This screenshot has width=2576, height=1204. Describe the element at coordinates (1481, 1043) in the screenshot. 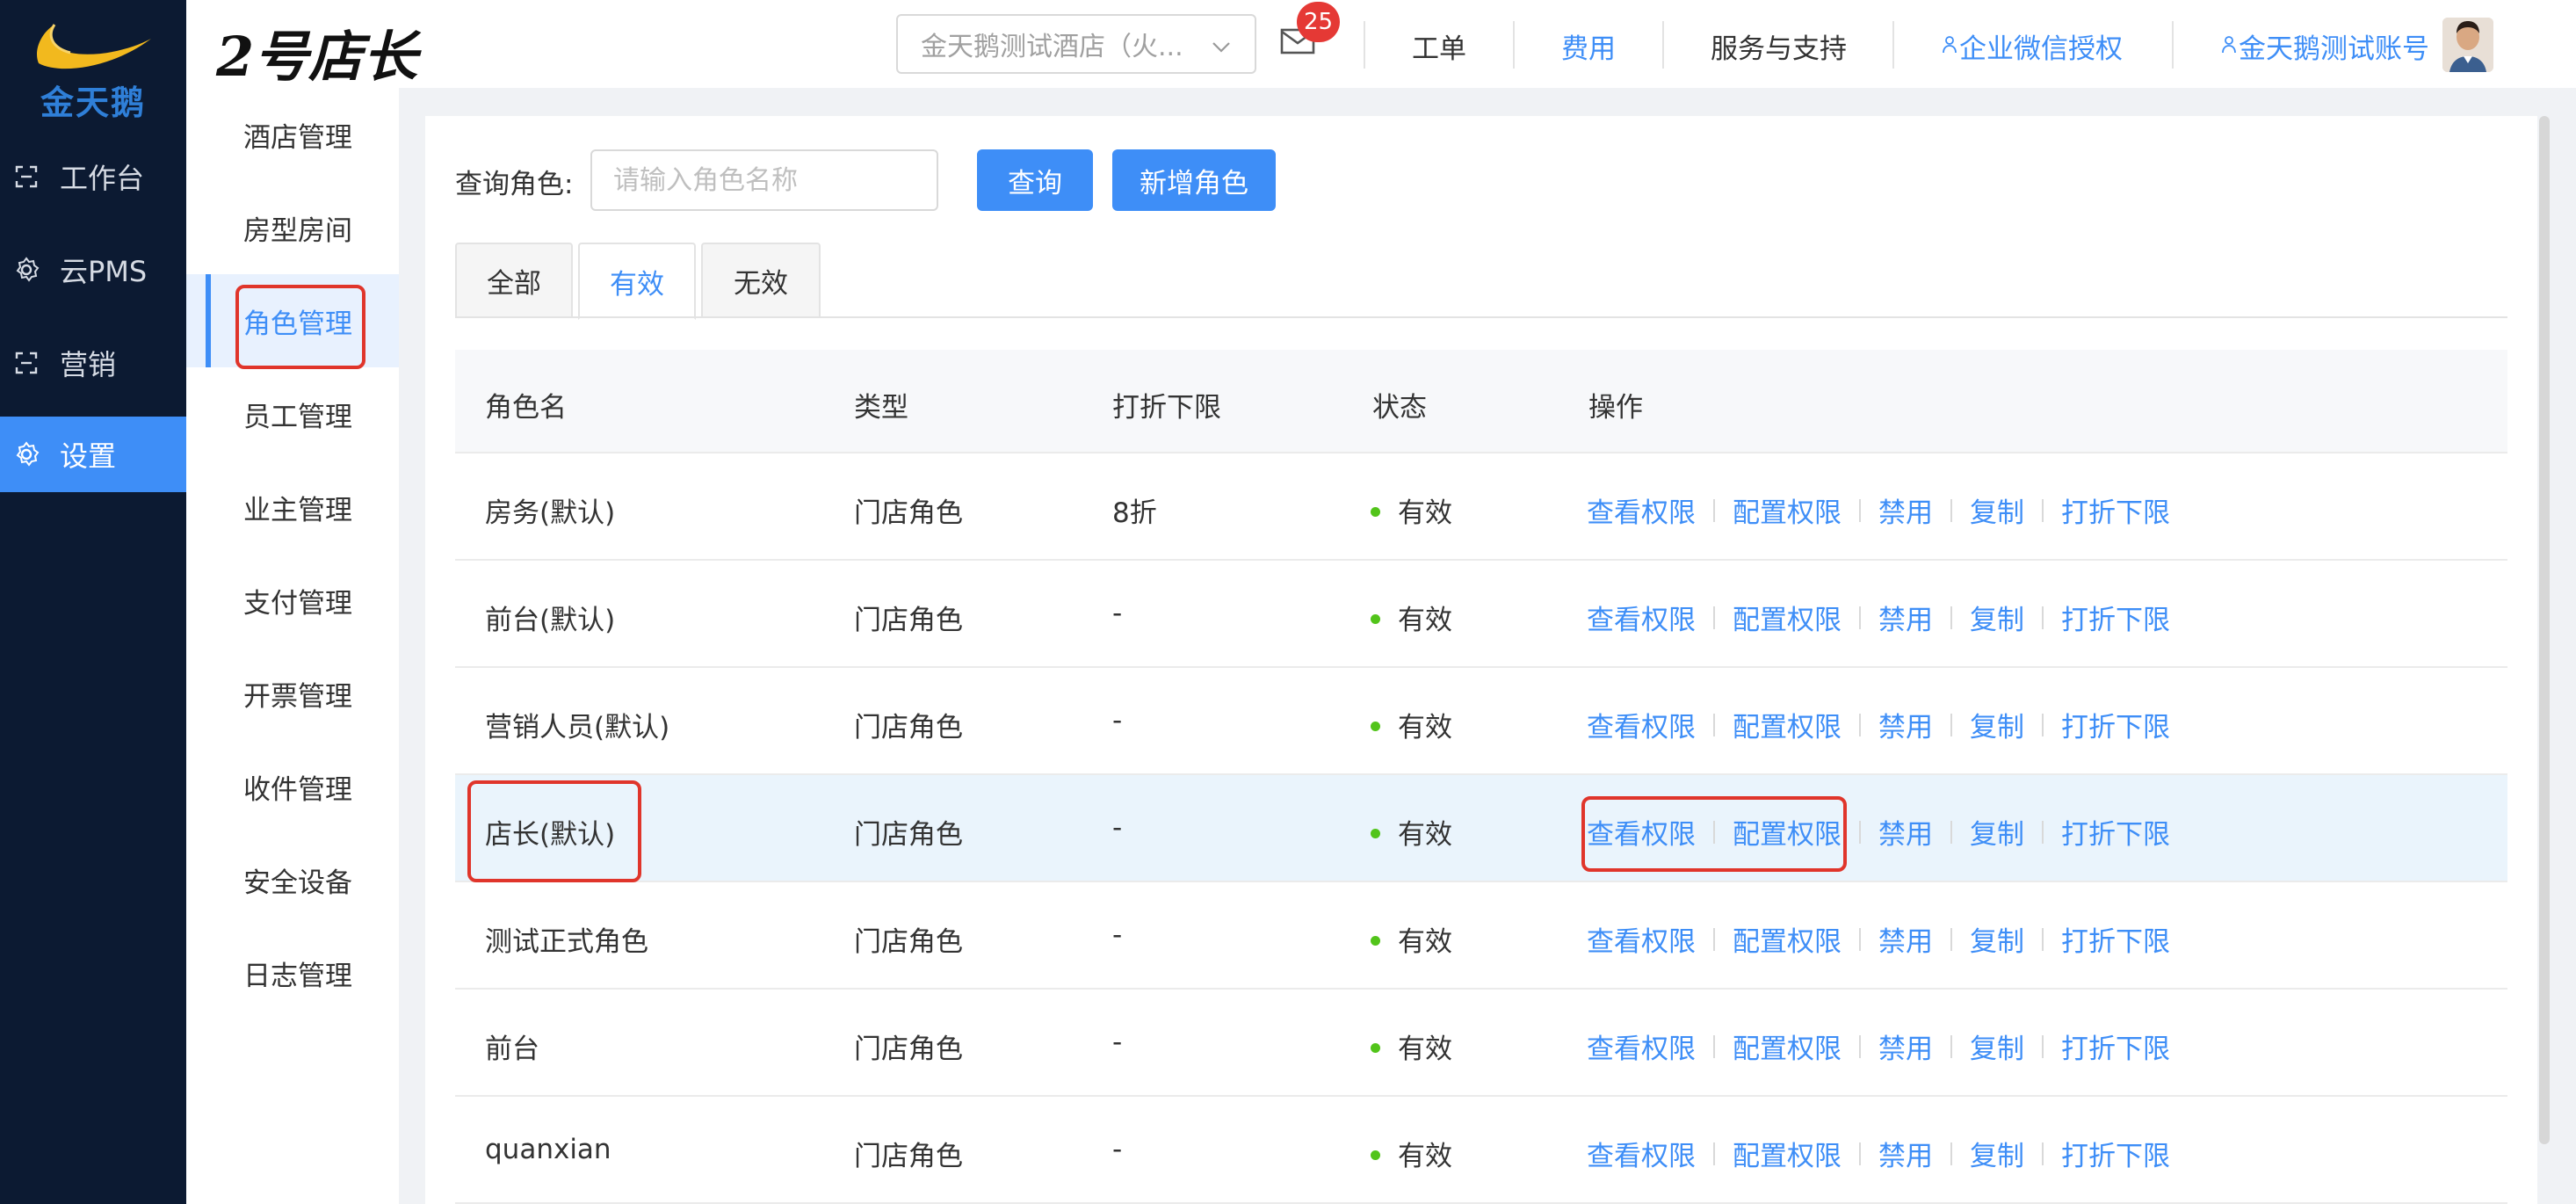

I see `table-row: 前台 门店角色 - 有效 查看权限 配置权限 禁用 复制 打折下限` at that location.